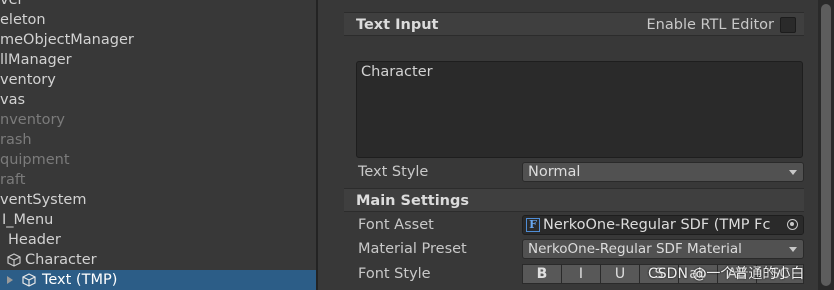  I want to click on text-style-value: Normal, so click(554, 172).